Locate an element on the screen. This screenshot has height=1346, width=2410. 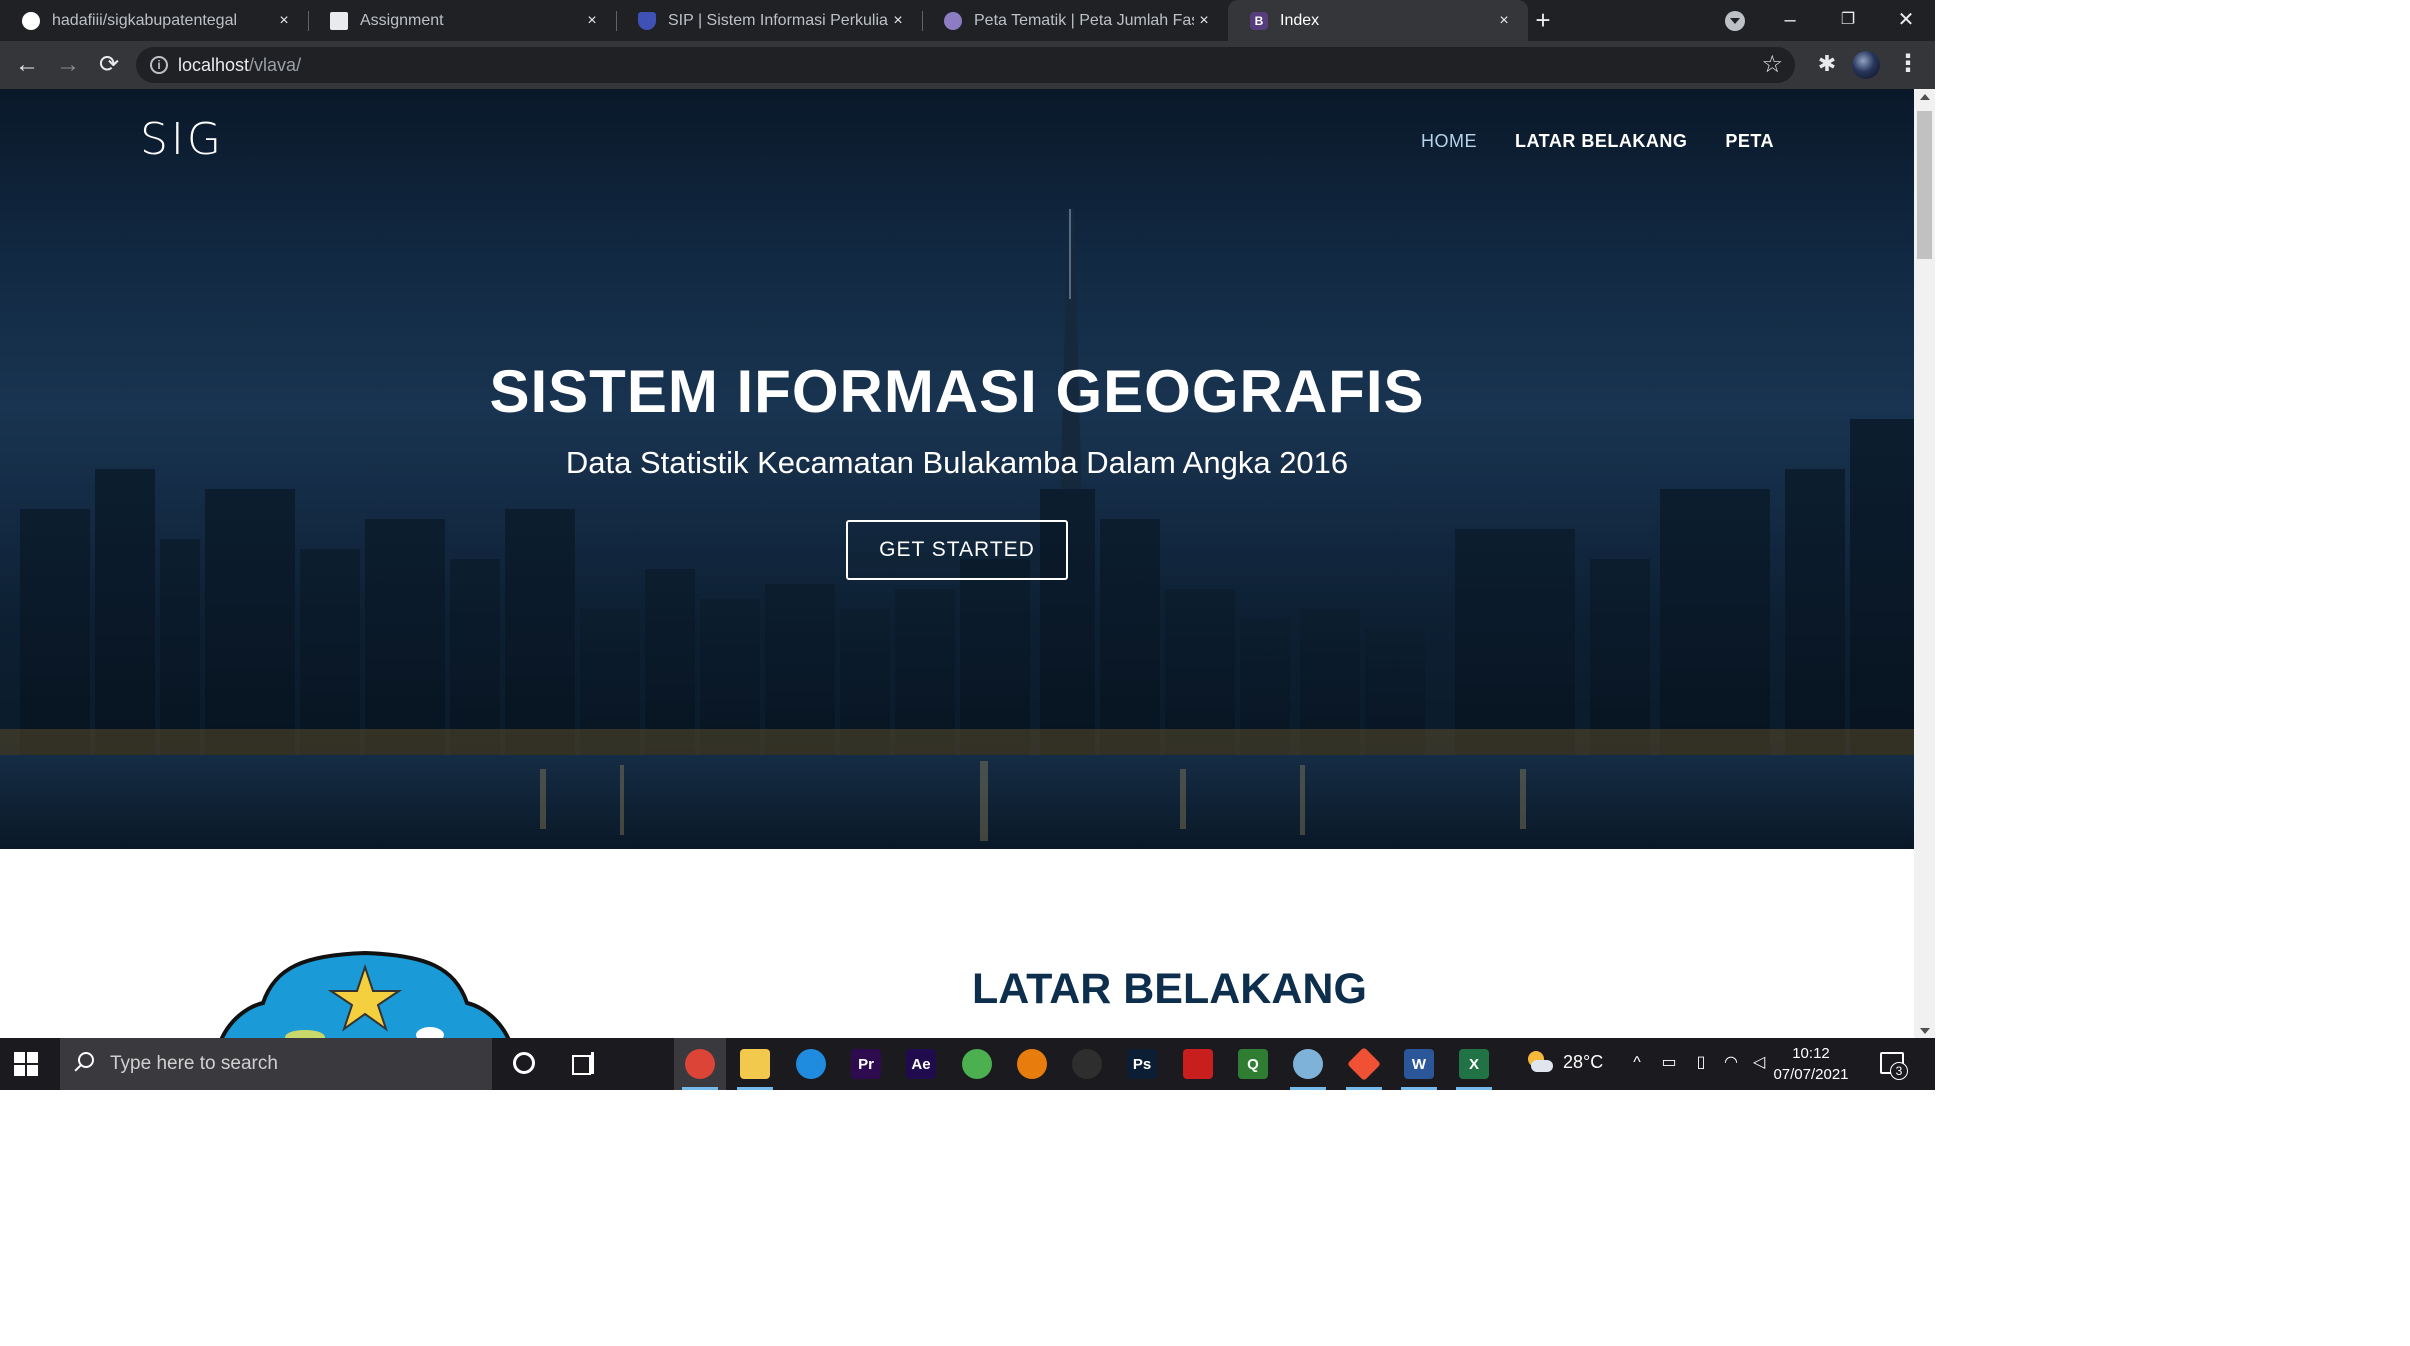
menu-icon: ⋮ is located at coordinates (1908, 65).